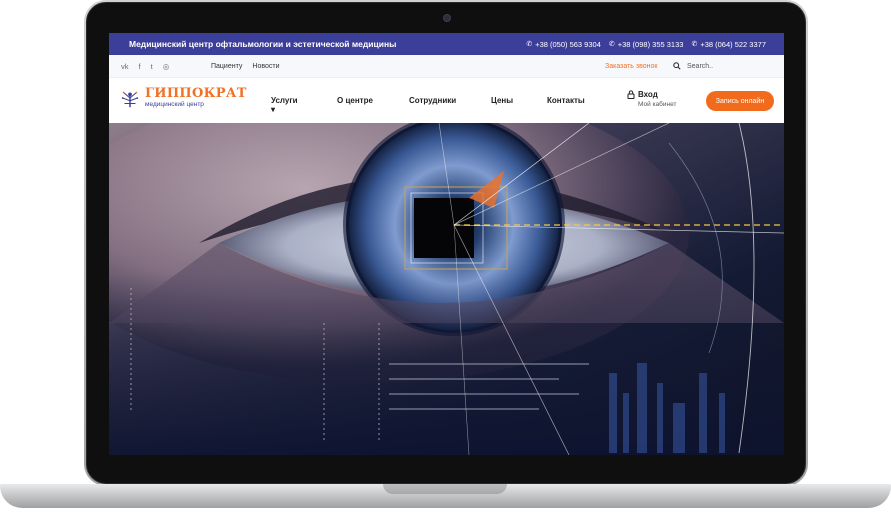 The height and width of the screenshot is (520, 891). Describe the element at coordinates (196, 94) in the screenshot. I see `logo-name: ГИППОКРАТ` at that location.